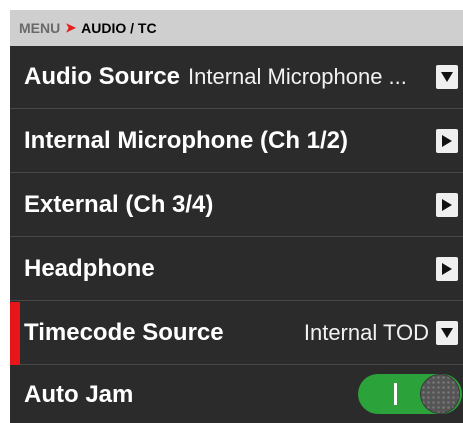  What do you see at coordinates (119, 204) in the screenshot?
I see `row-label: External (Ch 3/4)` at bounding box center [119, 204].